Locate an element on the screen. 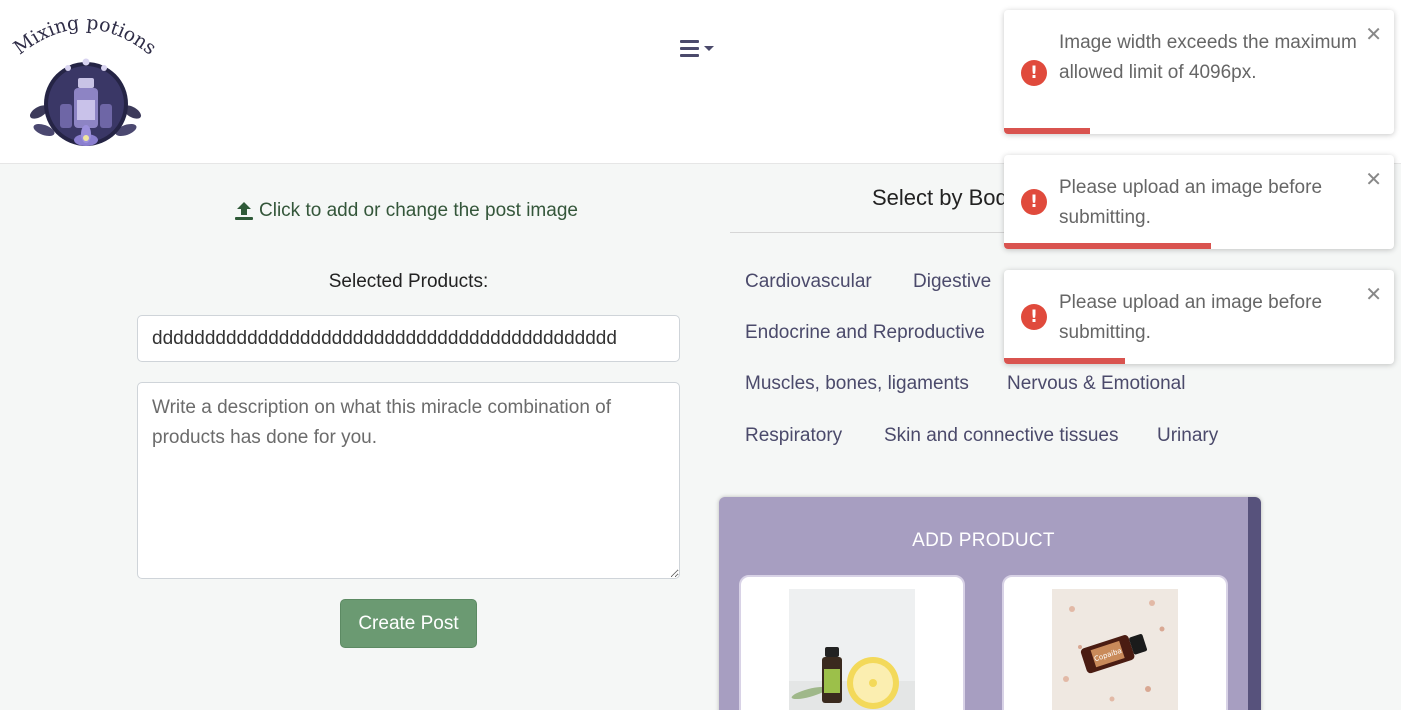 The width and height of the screenshot is (1401, 710). brand-logo: Mixing potions is located at coordinates (85, 84).